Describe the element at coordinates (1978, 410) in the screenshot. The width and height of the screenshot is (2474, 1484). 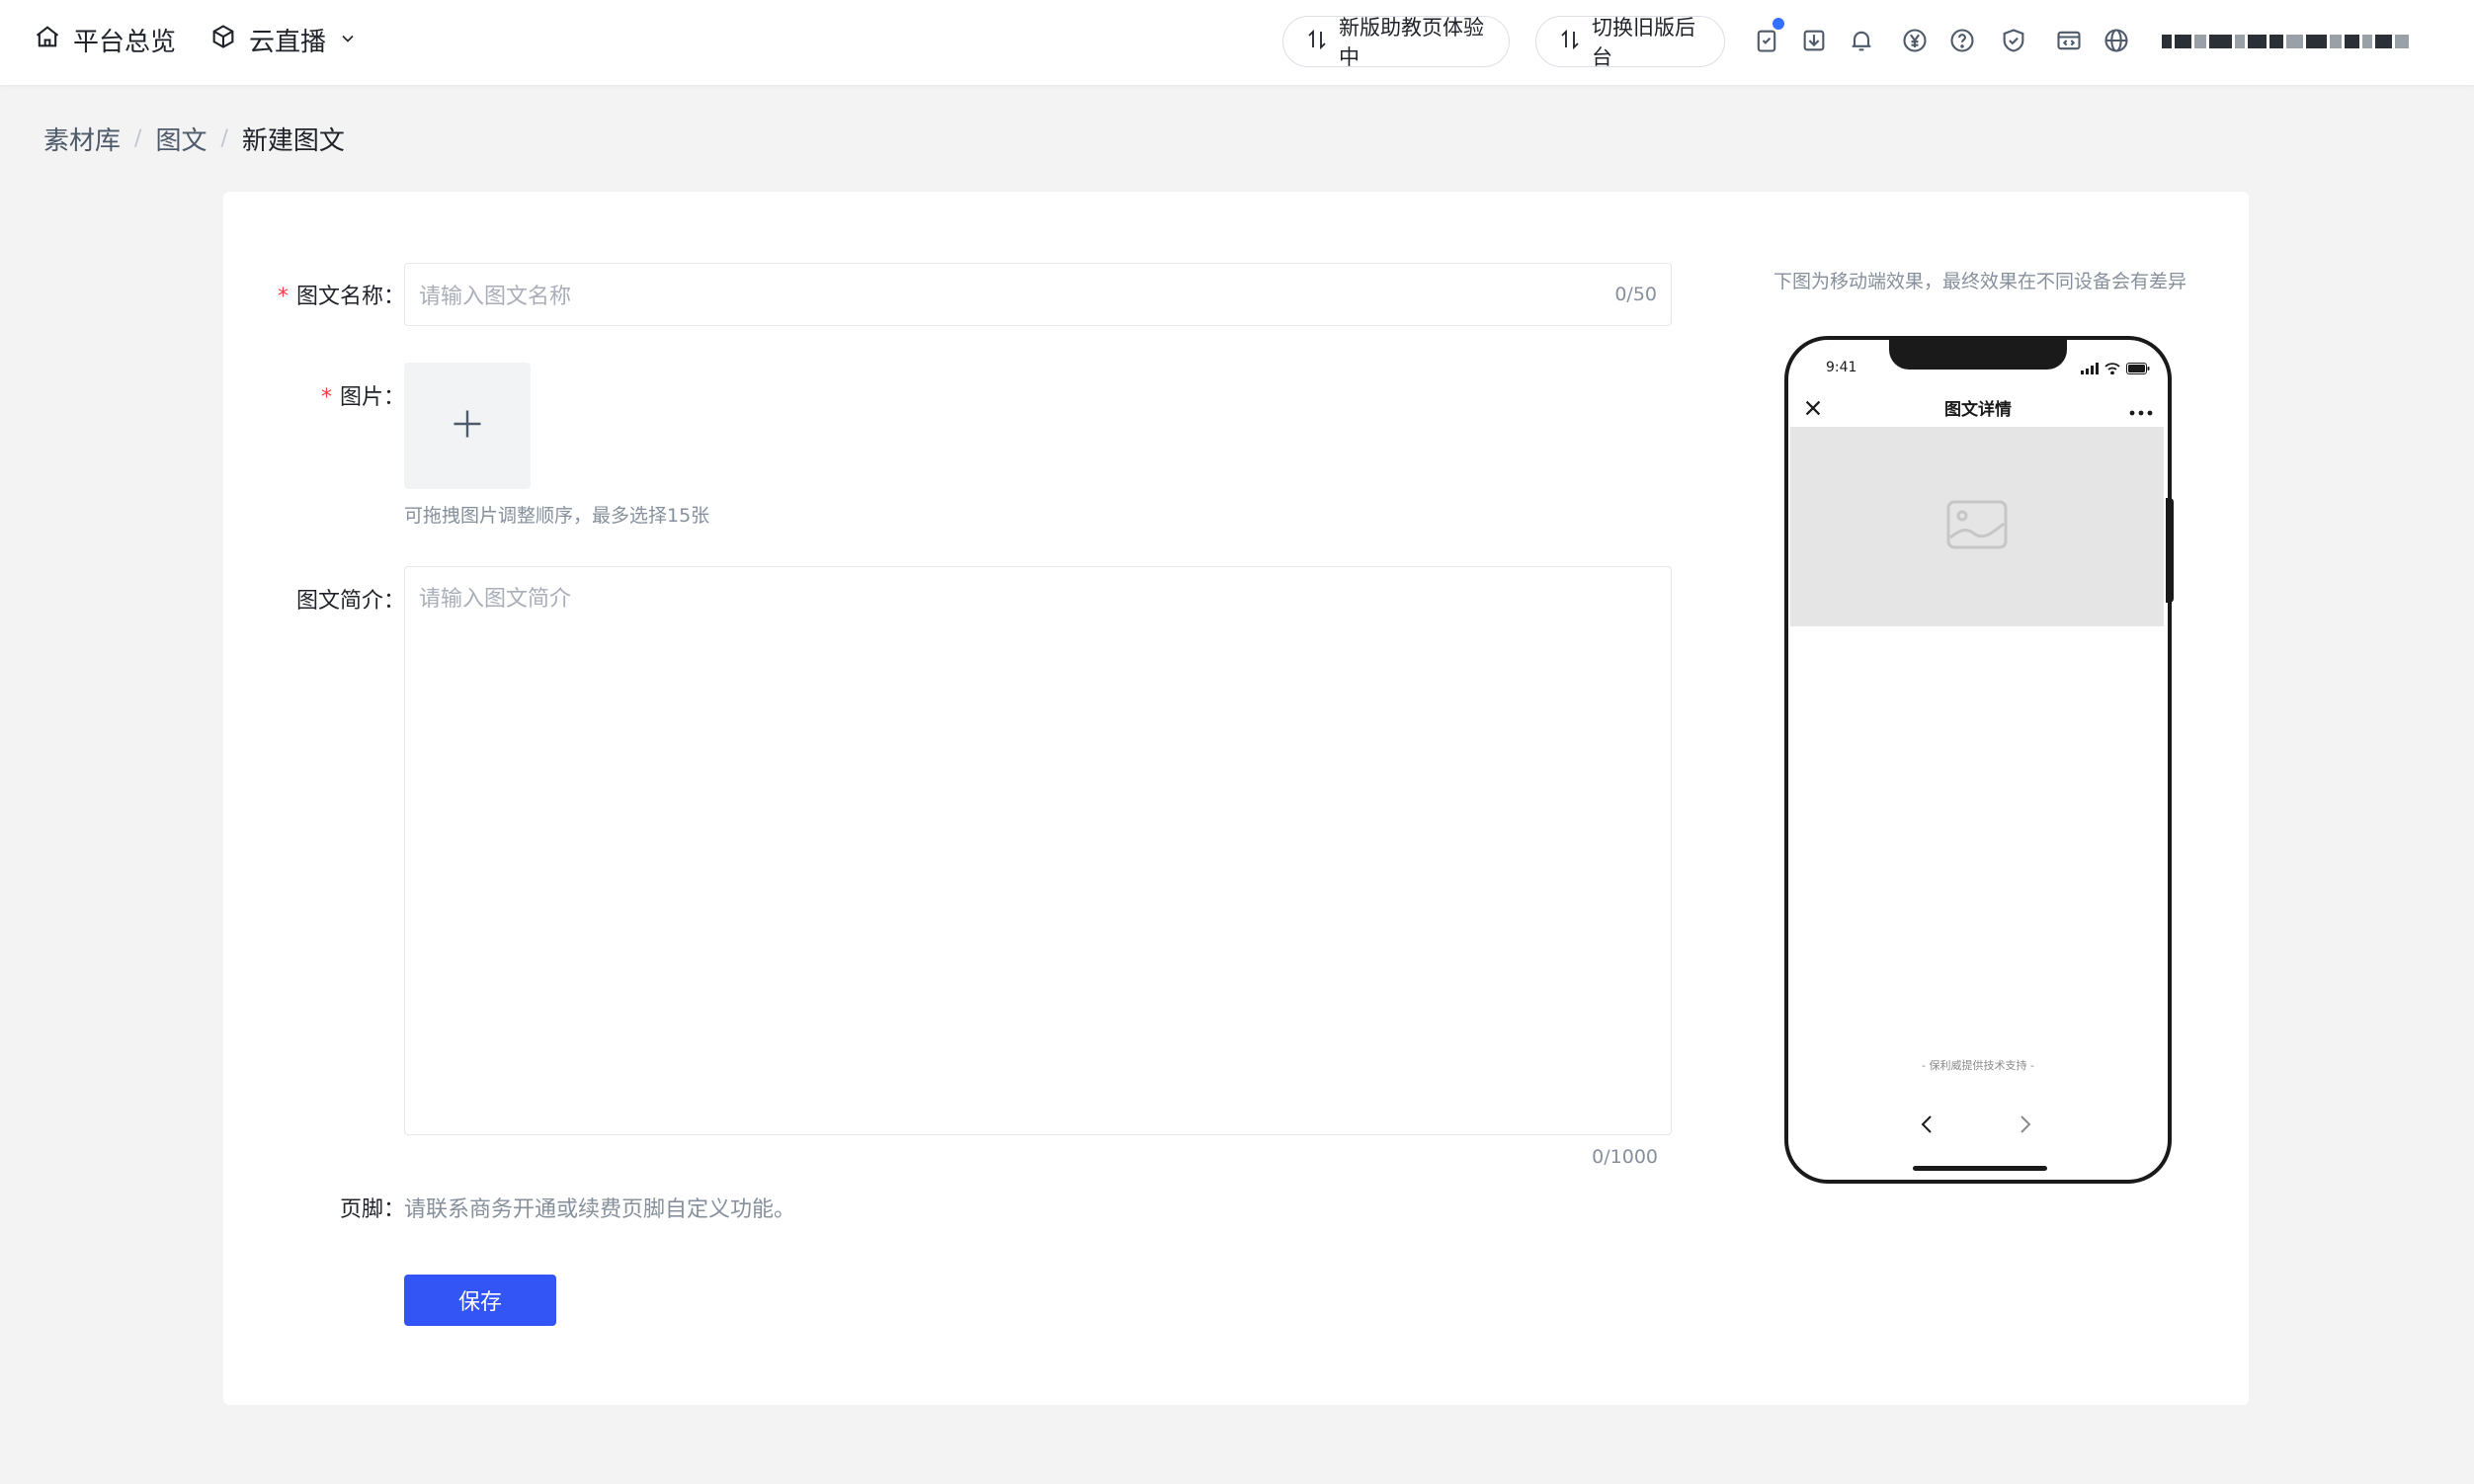
I see `phone-page-title: 图文详情` at that location.